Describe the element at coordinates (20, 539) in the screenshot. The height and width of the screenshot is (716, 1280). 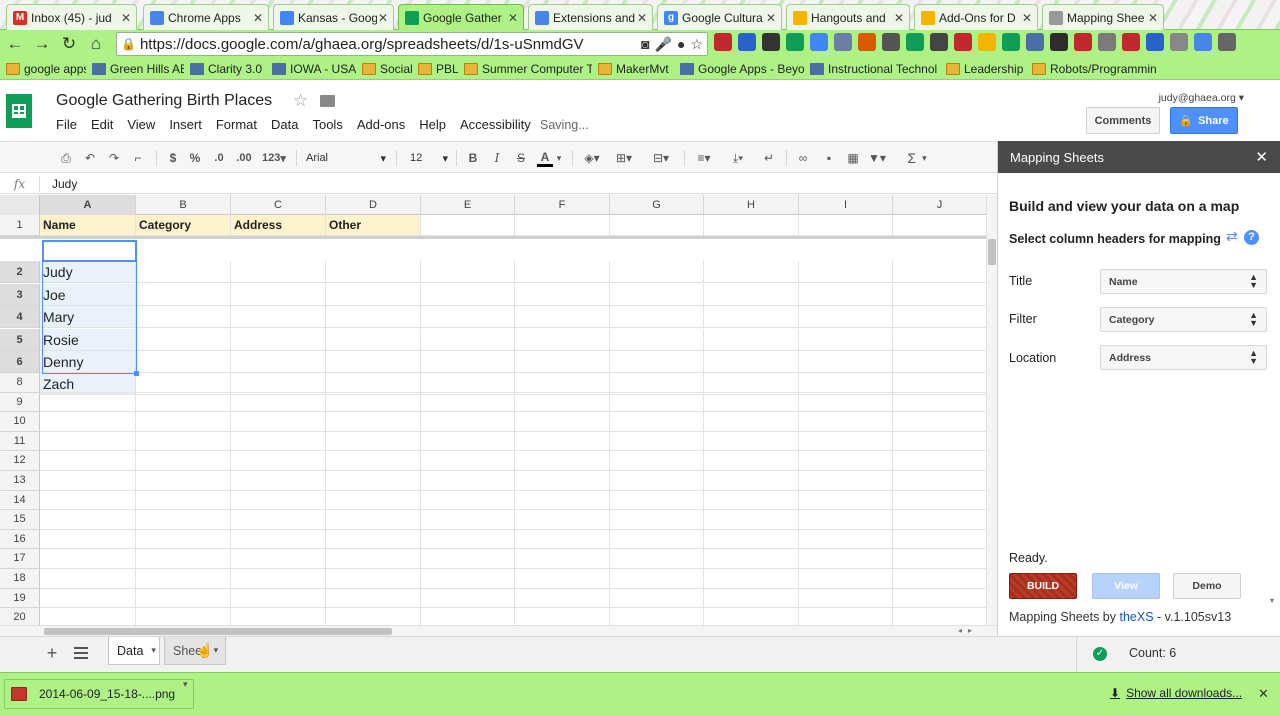
I see `row-header: 16` at that location.